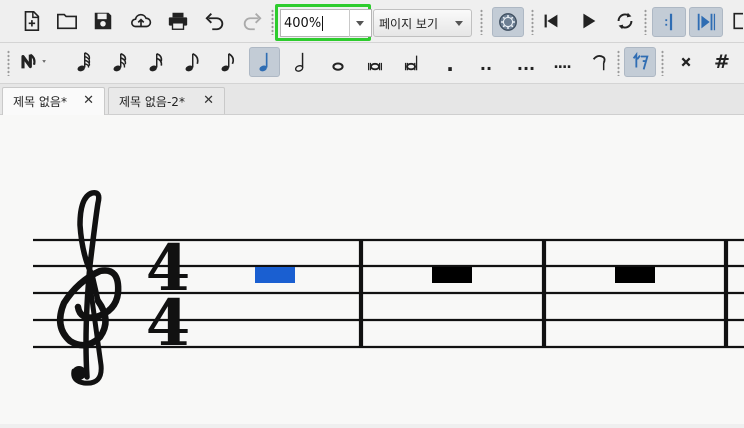 The image size is (744, 428). What do you see at coordinates (600, 62) in the screenshot?
I see `tie-icon` at bounding box center [600, 62].